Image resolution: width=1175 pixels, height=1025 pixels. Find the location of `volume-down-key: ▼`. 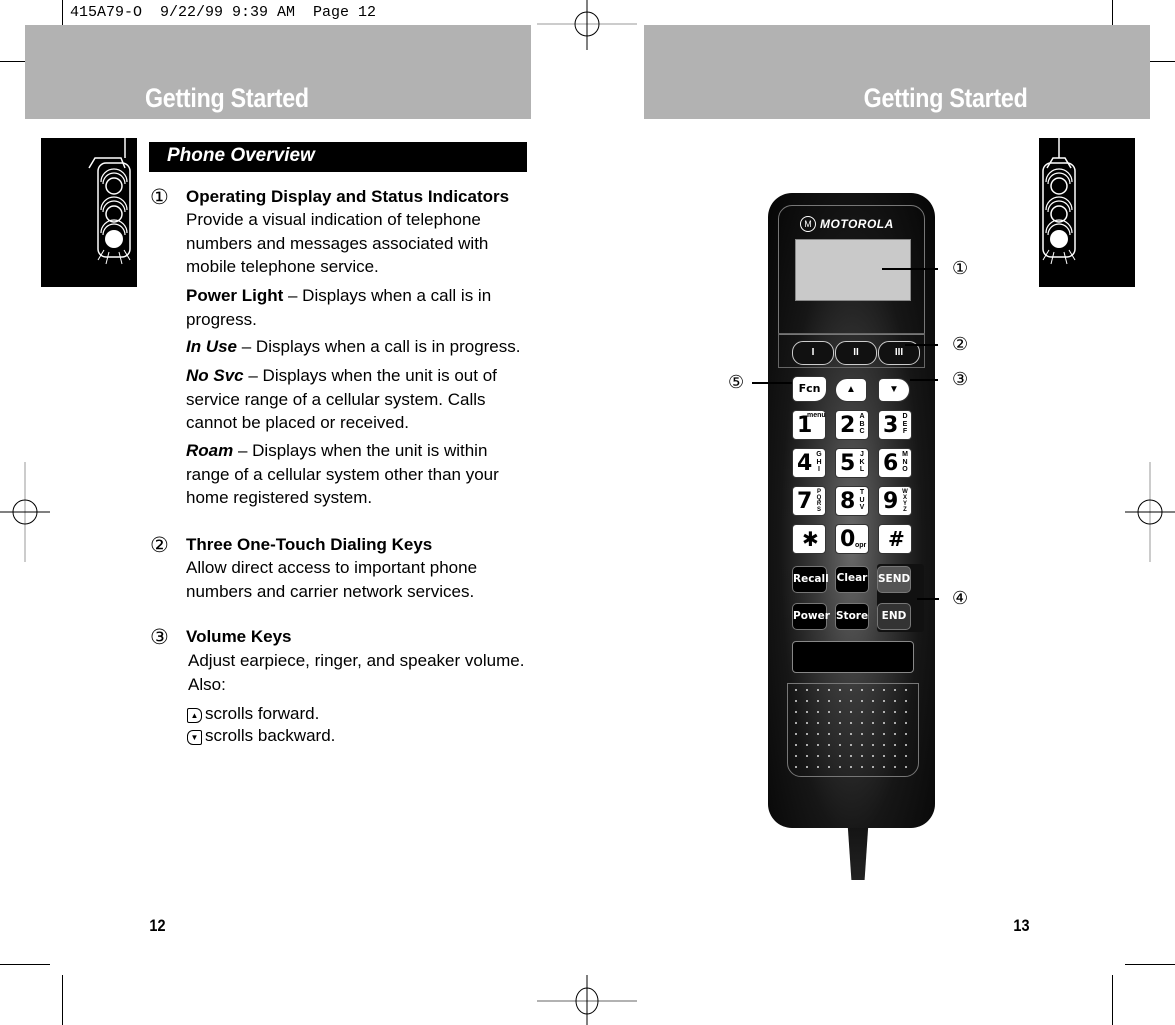

volume-down-key: ▼ is located at coordinates (894, 390).